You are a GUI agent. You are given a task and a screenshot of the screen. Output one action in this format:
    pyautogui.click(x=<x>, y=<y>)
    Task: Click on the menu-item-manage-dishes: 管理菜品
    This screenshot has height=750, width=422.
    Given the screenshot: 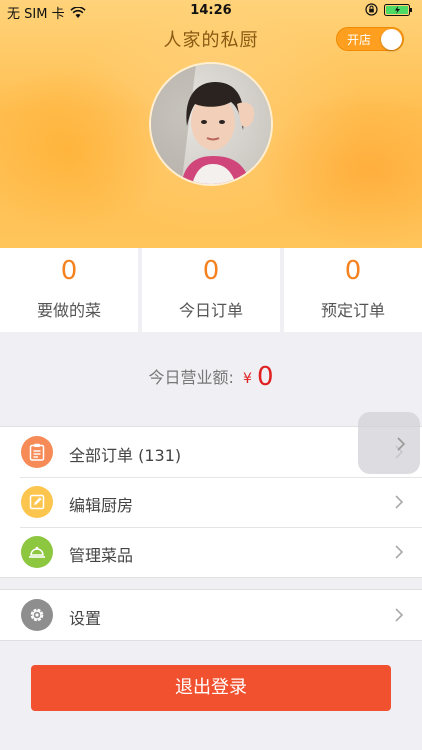 What is the action you would take?
    pyautogui.click(x=211, y=552)
    